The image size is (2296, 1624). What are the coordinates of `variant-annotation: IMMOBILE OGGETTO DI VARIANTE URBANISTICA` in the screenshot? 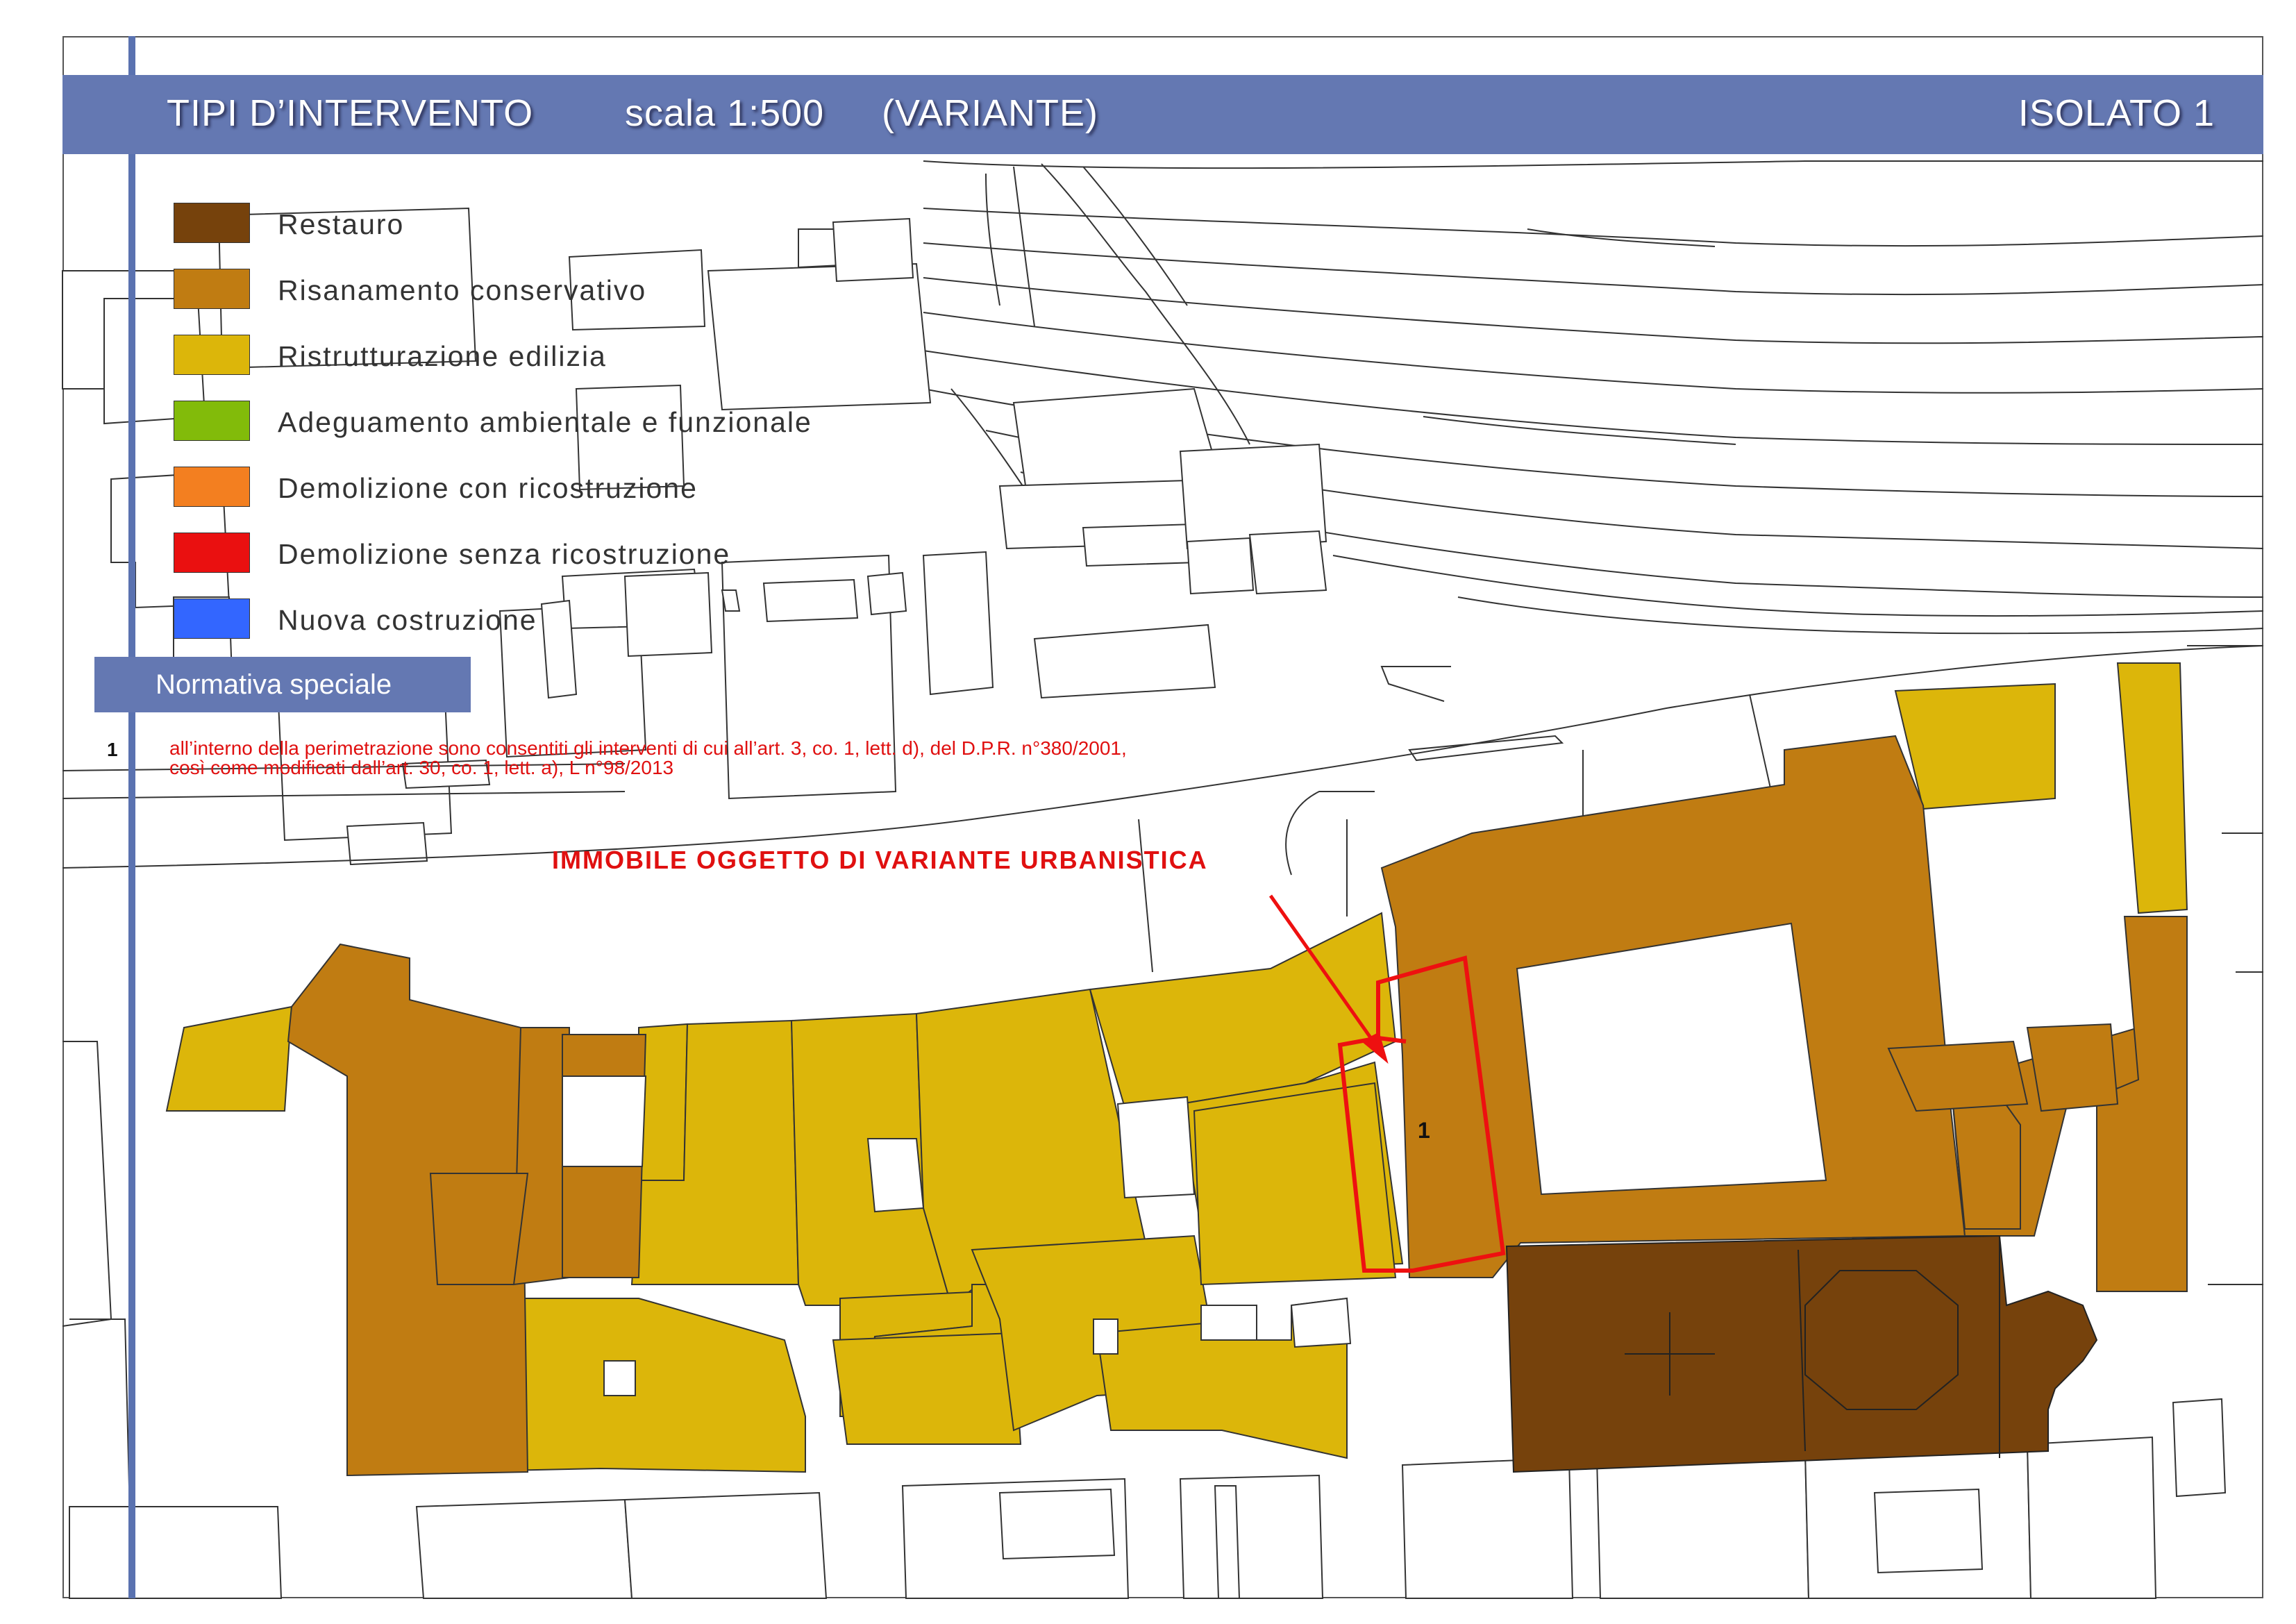 It's located at (880, 860).